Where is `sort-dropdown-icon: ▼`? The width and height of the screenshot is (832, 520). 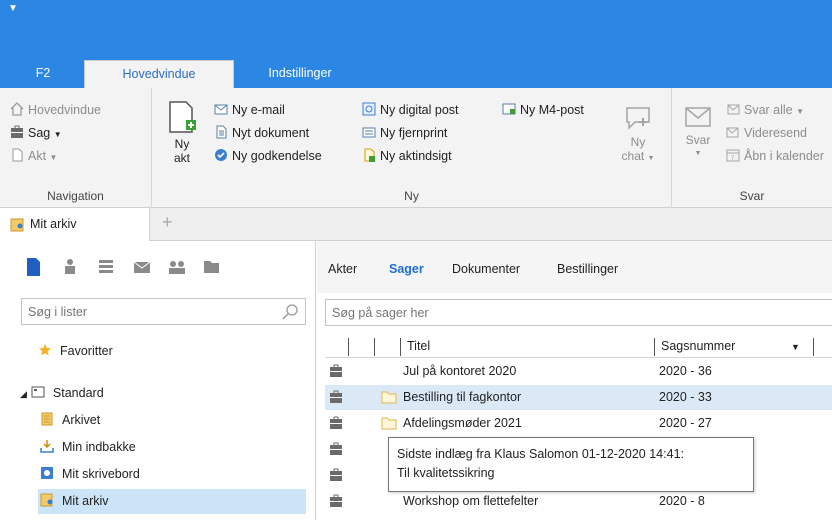 sort-dropdown-icon: ▼ is located at coordinates (795, 347).